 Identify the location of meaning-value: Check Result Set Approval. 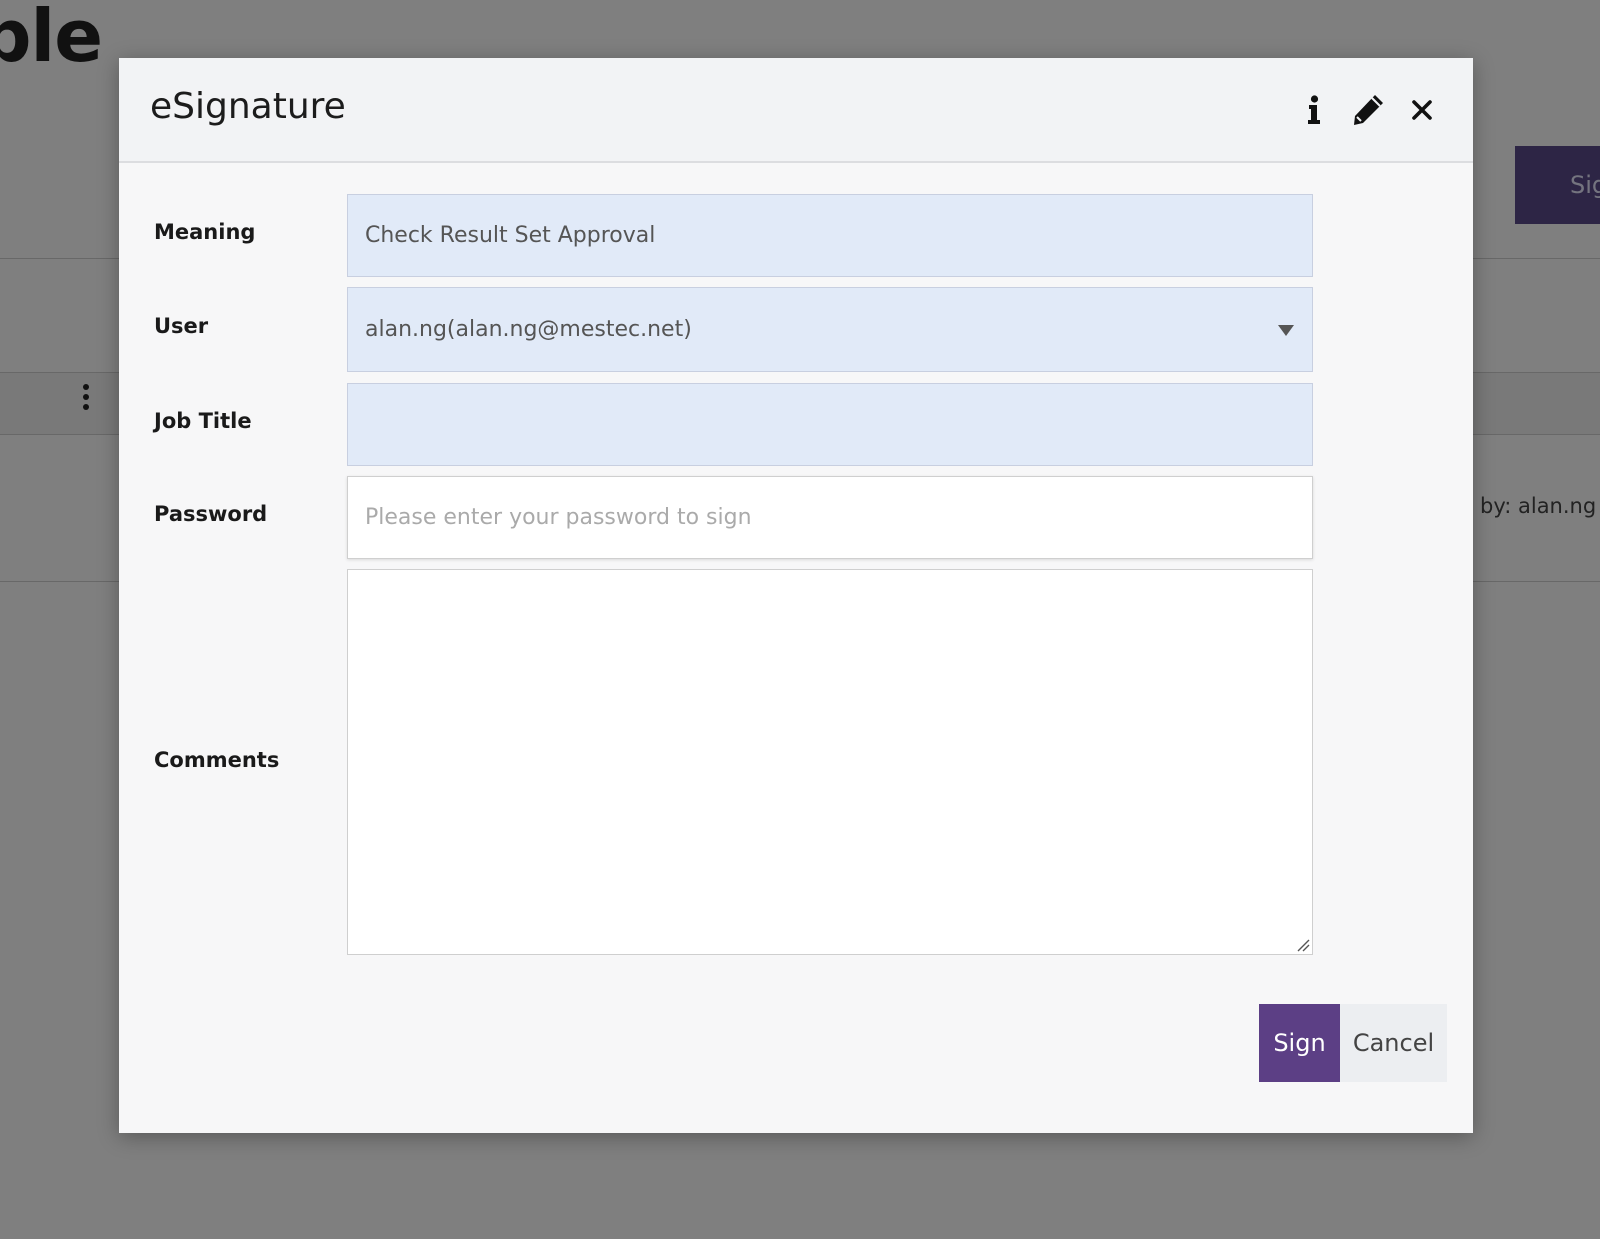
(510, 235).